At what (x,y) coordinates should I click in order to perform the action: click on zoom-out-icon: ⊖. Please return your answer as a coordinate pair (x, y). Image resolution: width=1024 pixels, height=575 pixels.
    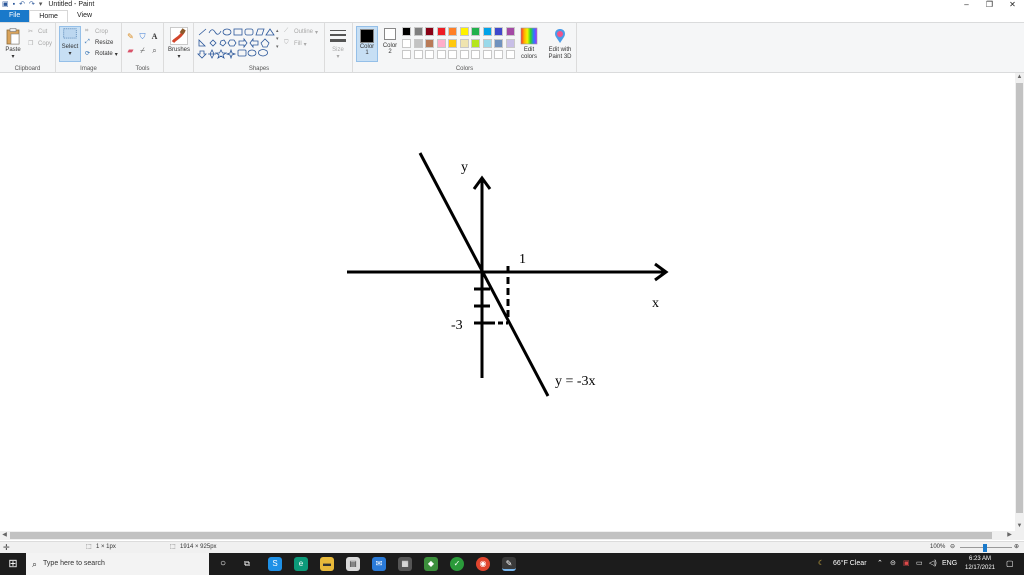
    Looking at the image, I should click on (952, 547).